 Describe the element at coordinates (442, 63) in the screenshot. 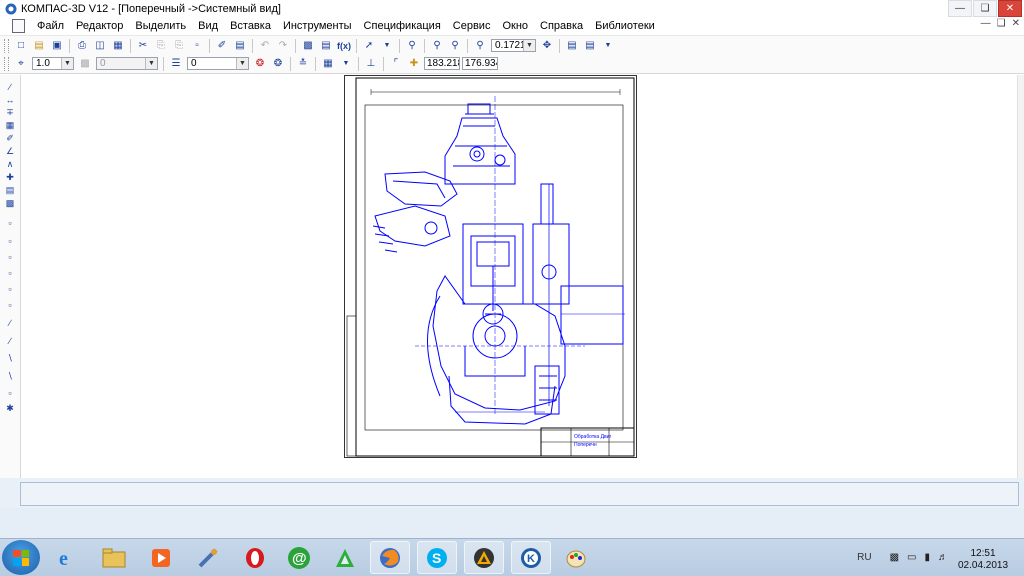

I see `coord-x-field: 183.218` at that location.